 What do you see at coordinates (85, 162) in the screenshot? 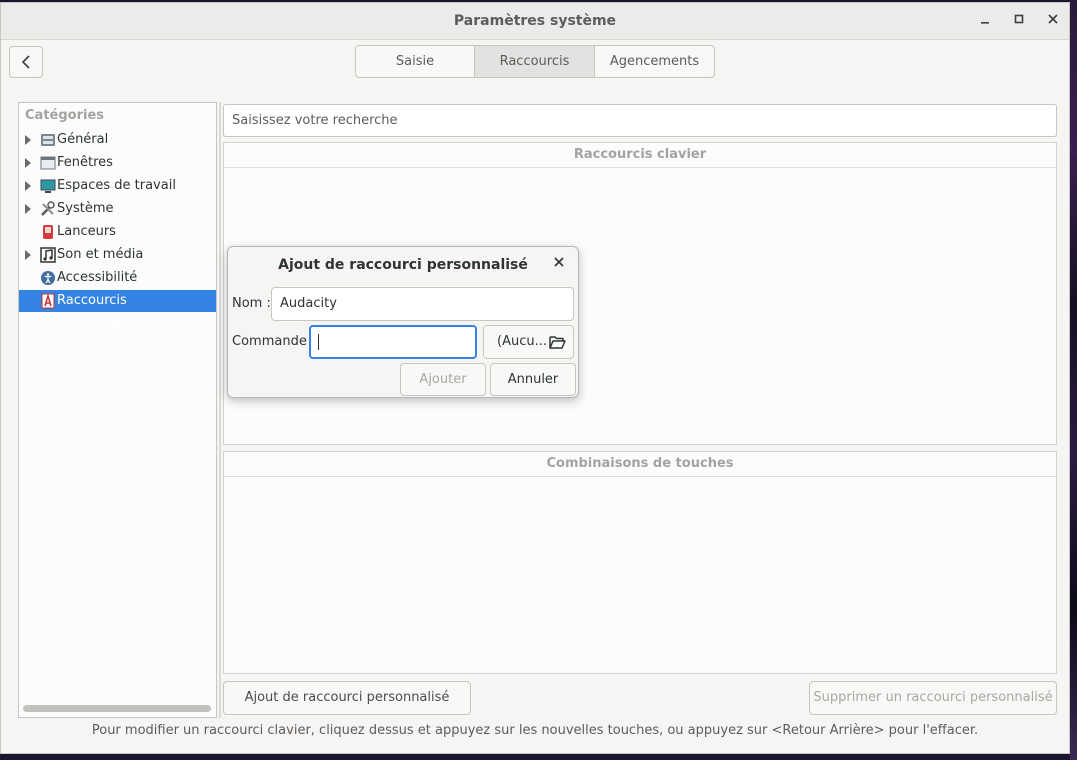
I see `sidebar-item-label: Fenêtres` at bounding box center [85, 162].